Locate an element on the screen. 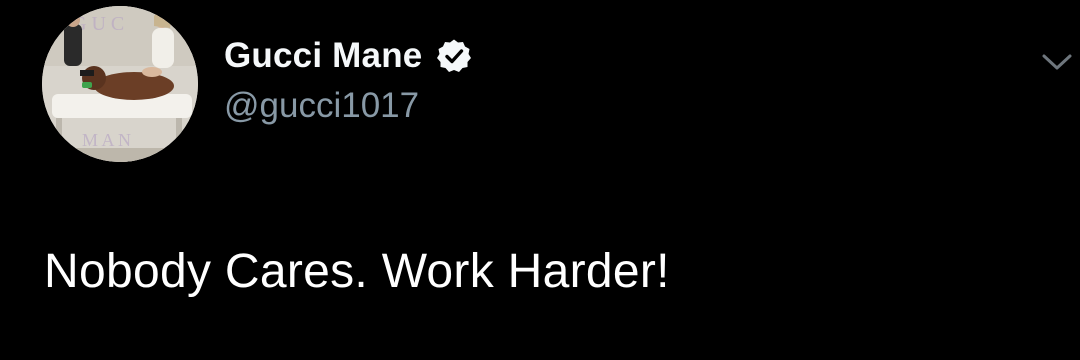  avatar-image: G U C M A N is located at coordinates (120, 84).